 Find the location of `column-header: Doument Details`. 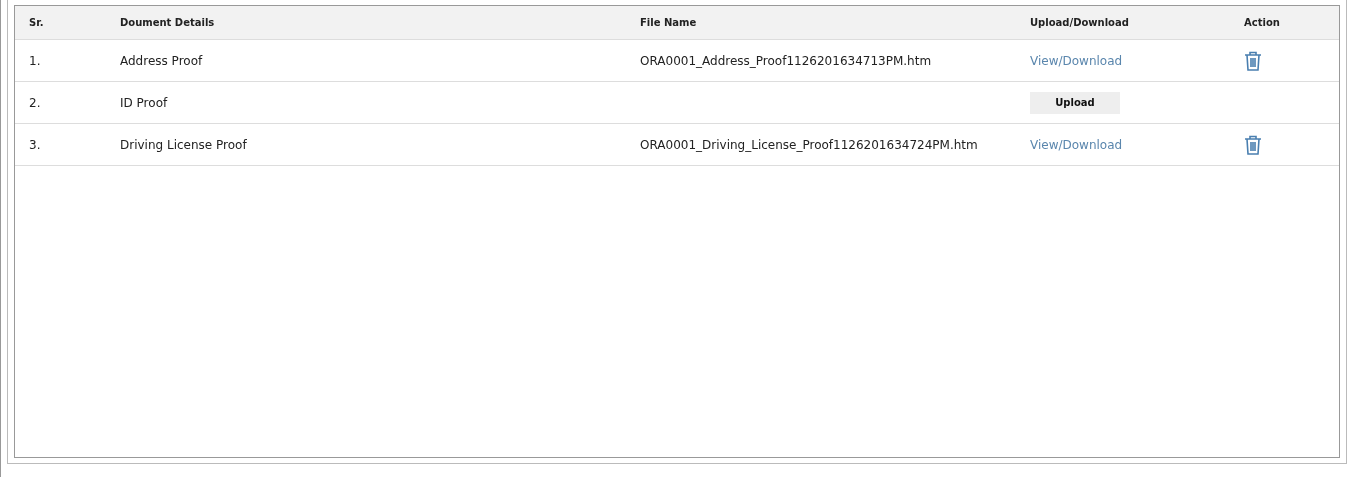

column-header: Doument Details is located at coordinates (167, 22).